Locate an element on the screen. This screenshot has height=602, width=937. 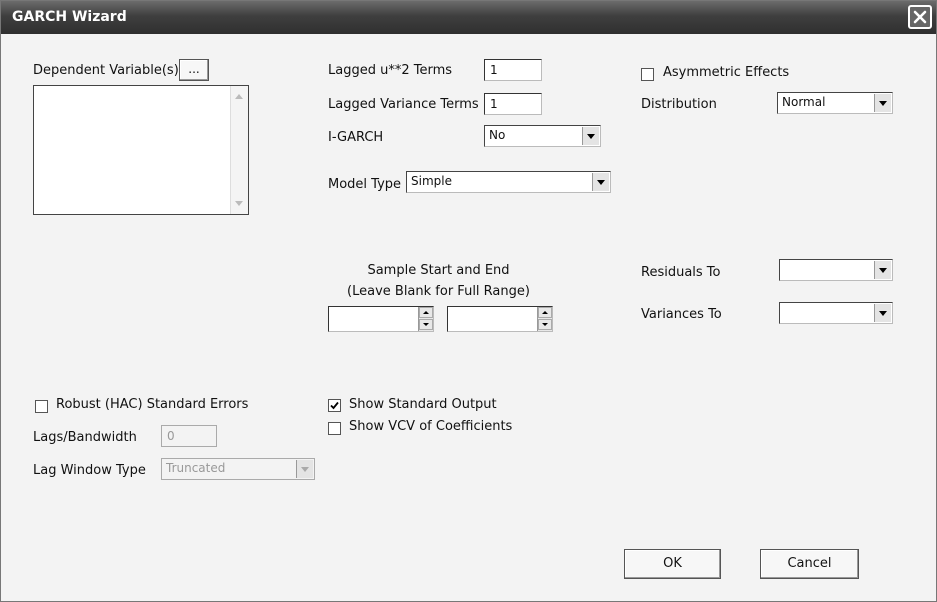
close-icon is located at coordinates (920, 17).